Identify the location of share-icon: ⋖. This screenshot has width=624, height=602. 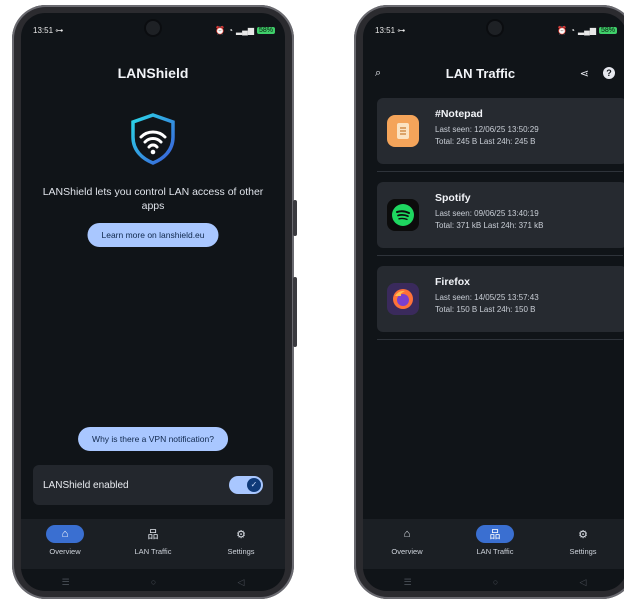
(584, 73).